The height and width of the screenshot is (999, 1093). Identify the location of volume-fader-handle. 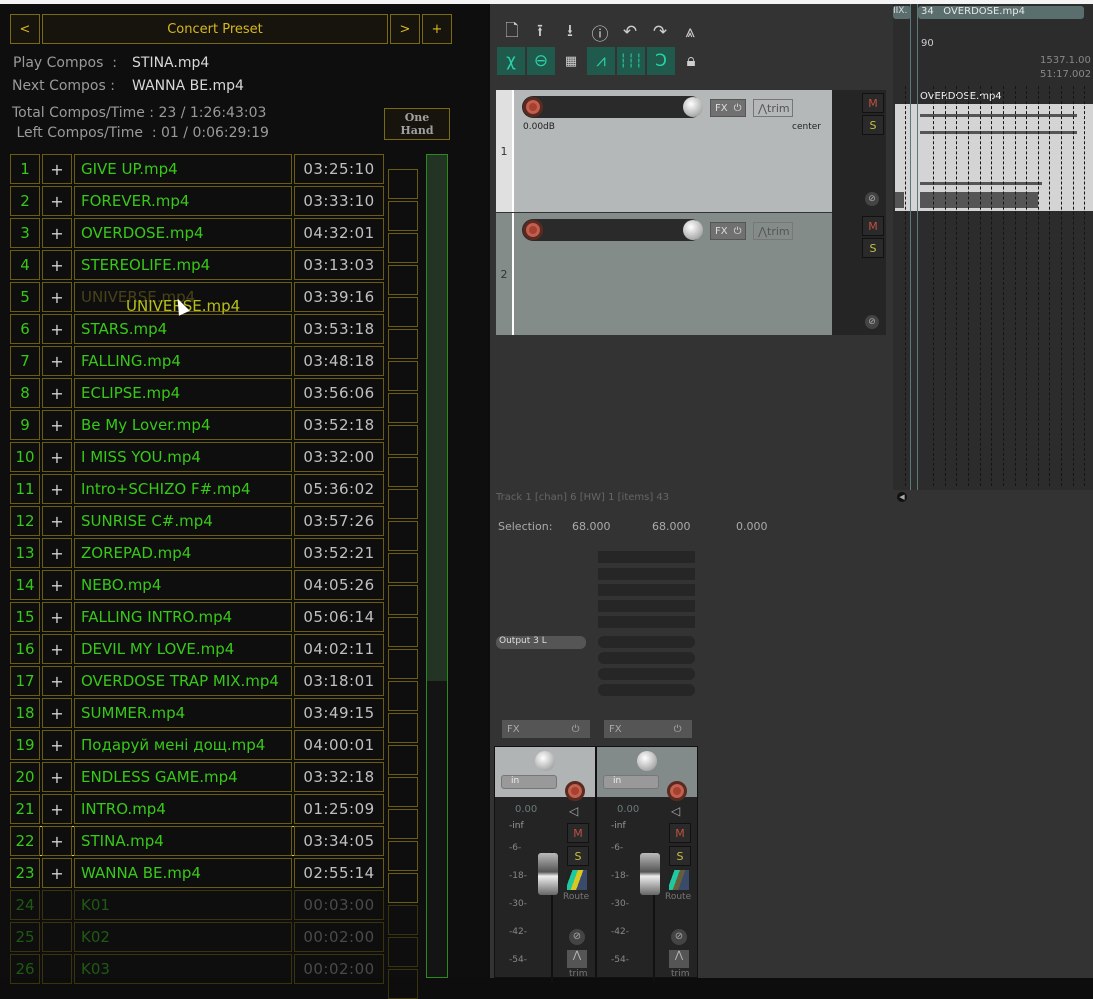
(548, 874).